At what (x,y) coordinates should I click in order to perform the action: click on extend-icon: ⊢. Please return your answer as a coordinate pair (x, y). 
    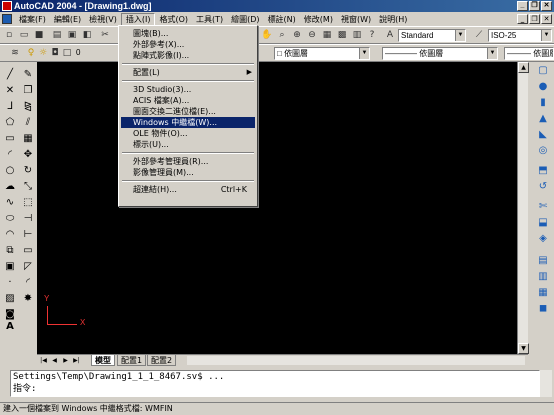
    Looking at the image, I should click on (28, 234).